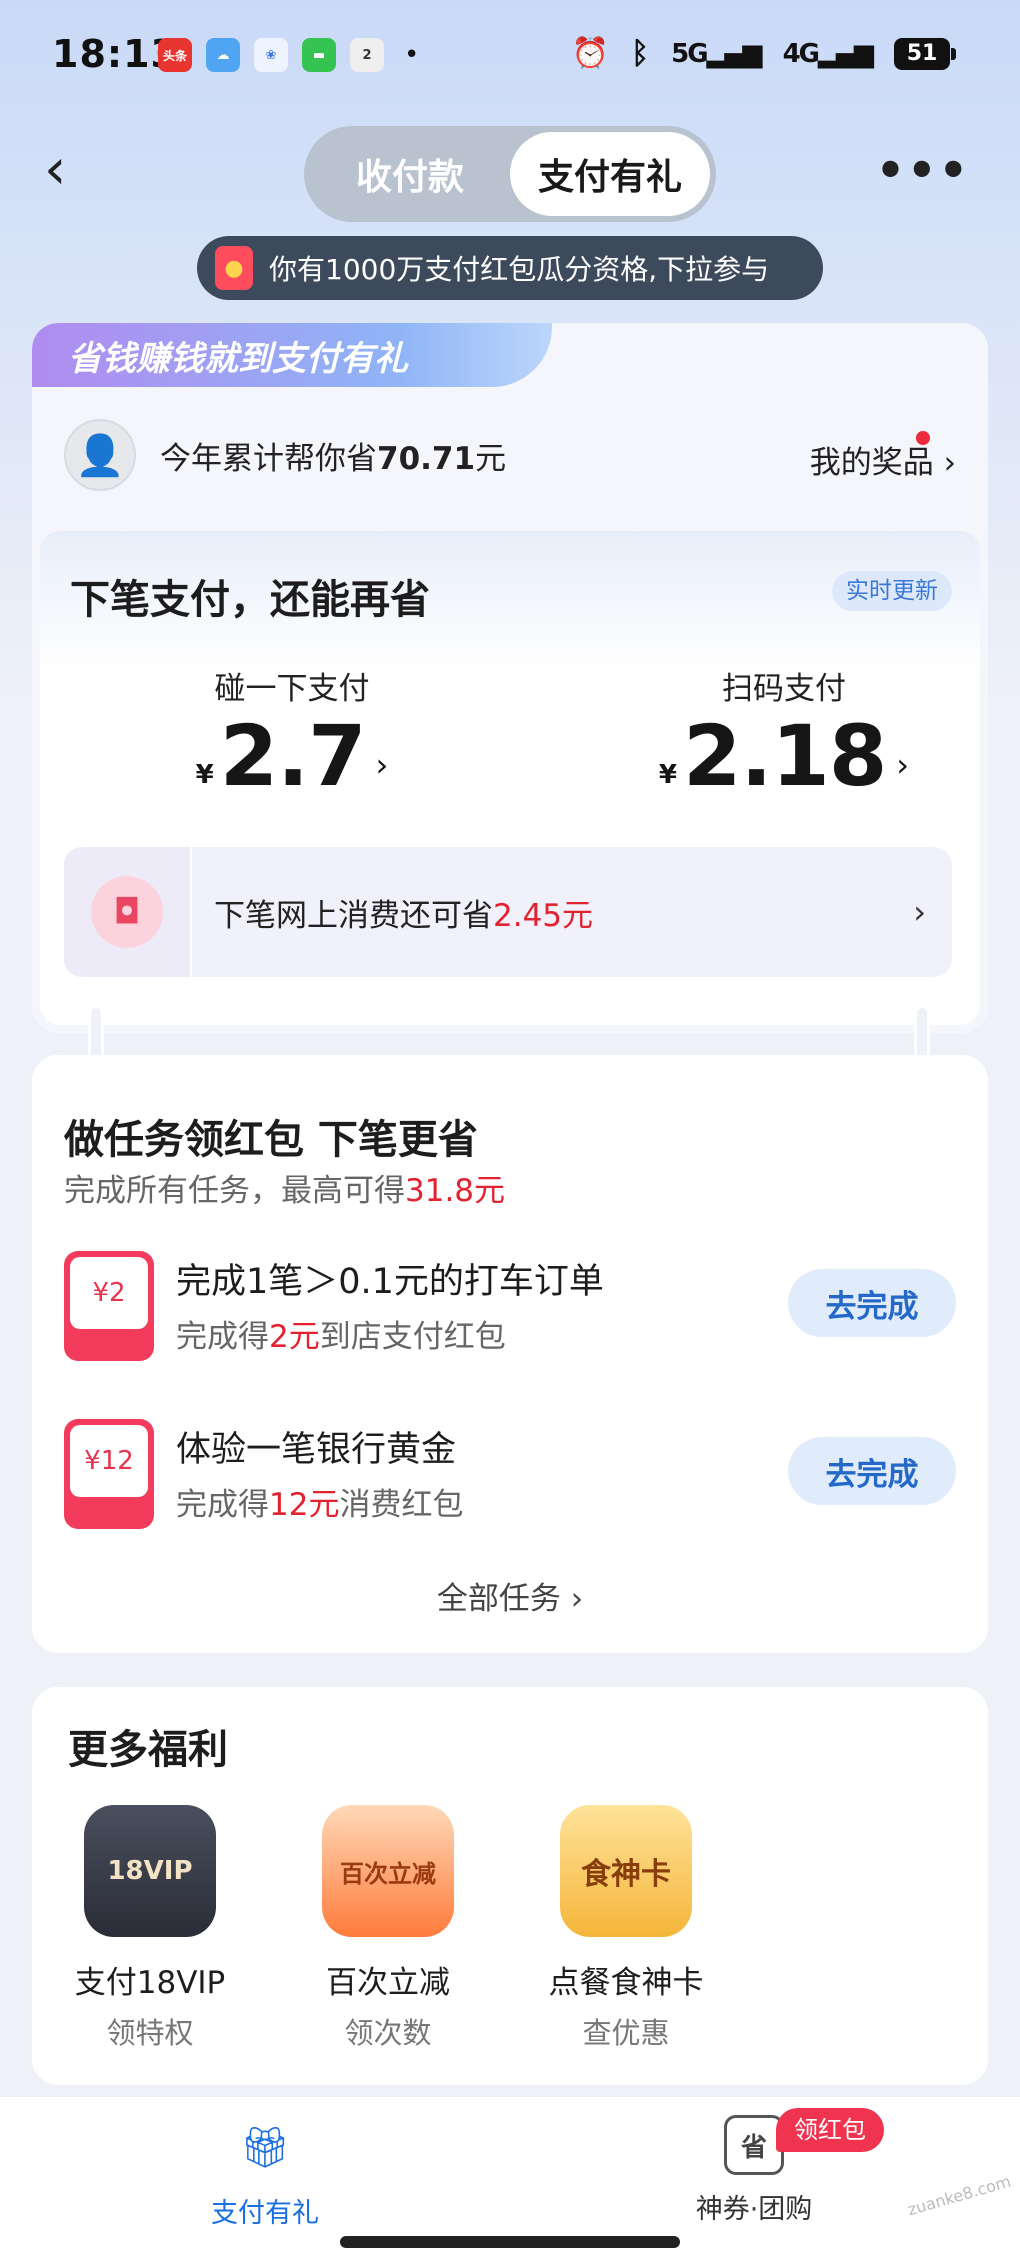 The image size is (1020, 2267). I want to click on task-item: ¥12 体验一笔银行黄金 完成得12元消费红包 去完成, so click(510, 1474).